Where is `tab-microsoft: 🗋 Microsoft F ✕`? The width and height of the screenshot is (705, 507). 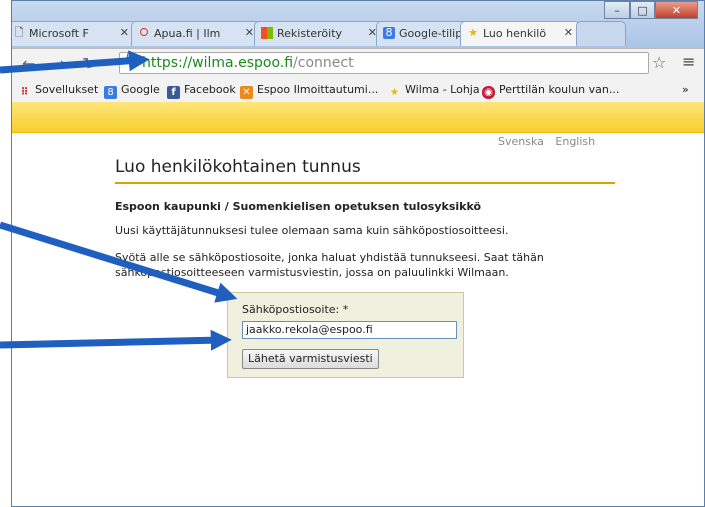 tab-microsoft: 🗋 Microsoft F ✕ is located at coordinates (74, 33).